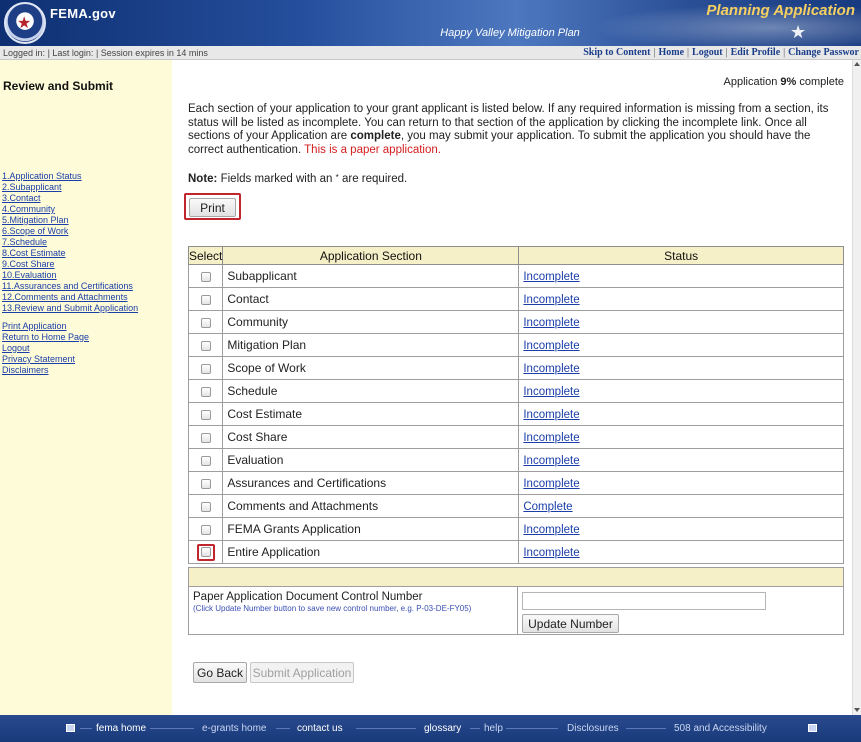  Describe the element at coordinates (302, 672) in the screenshot. I see `submit-application-button: Submit Application` at that location.